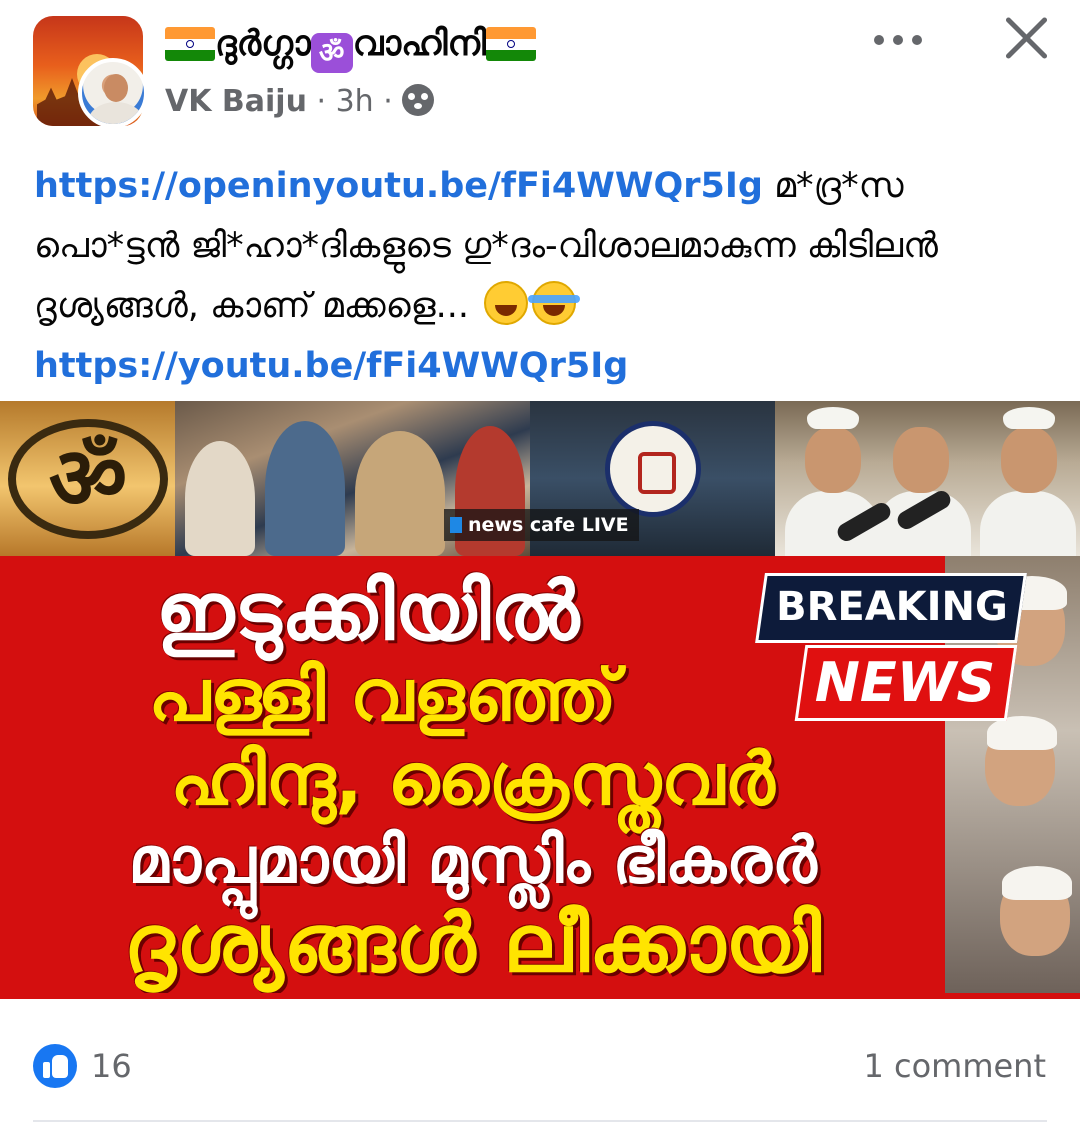  Describe the element at coordinates (540, 481) in the screenshot. I see `thumbnail-photo-strip: ॐ news cafe LIVE` at that location.